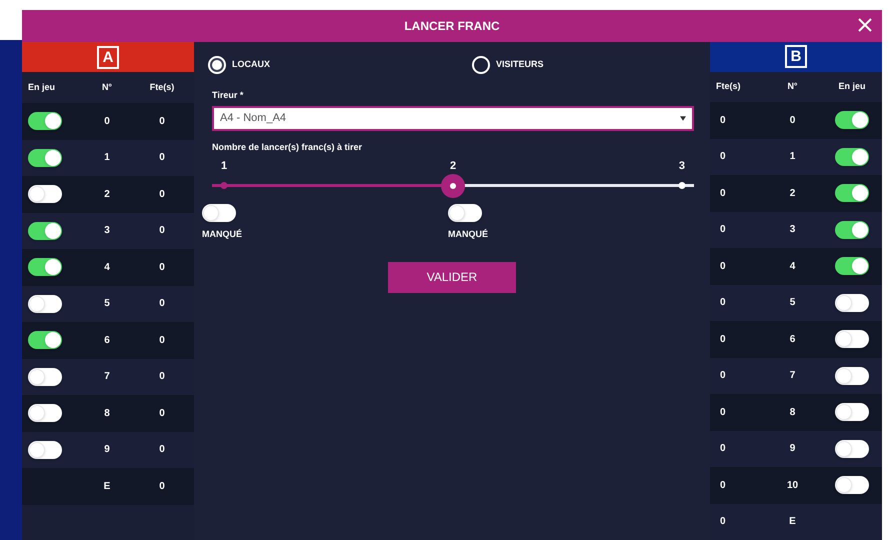  I want to click on validate-button: VALIDER, so click(452, 277).